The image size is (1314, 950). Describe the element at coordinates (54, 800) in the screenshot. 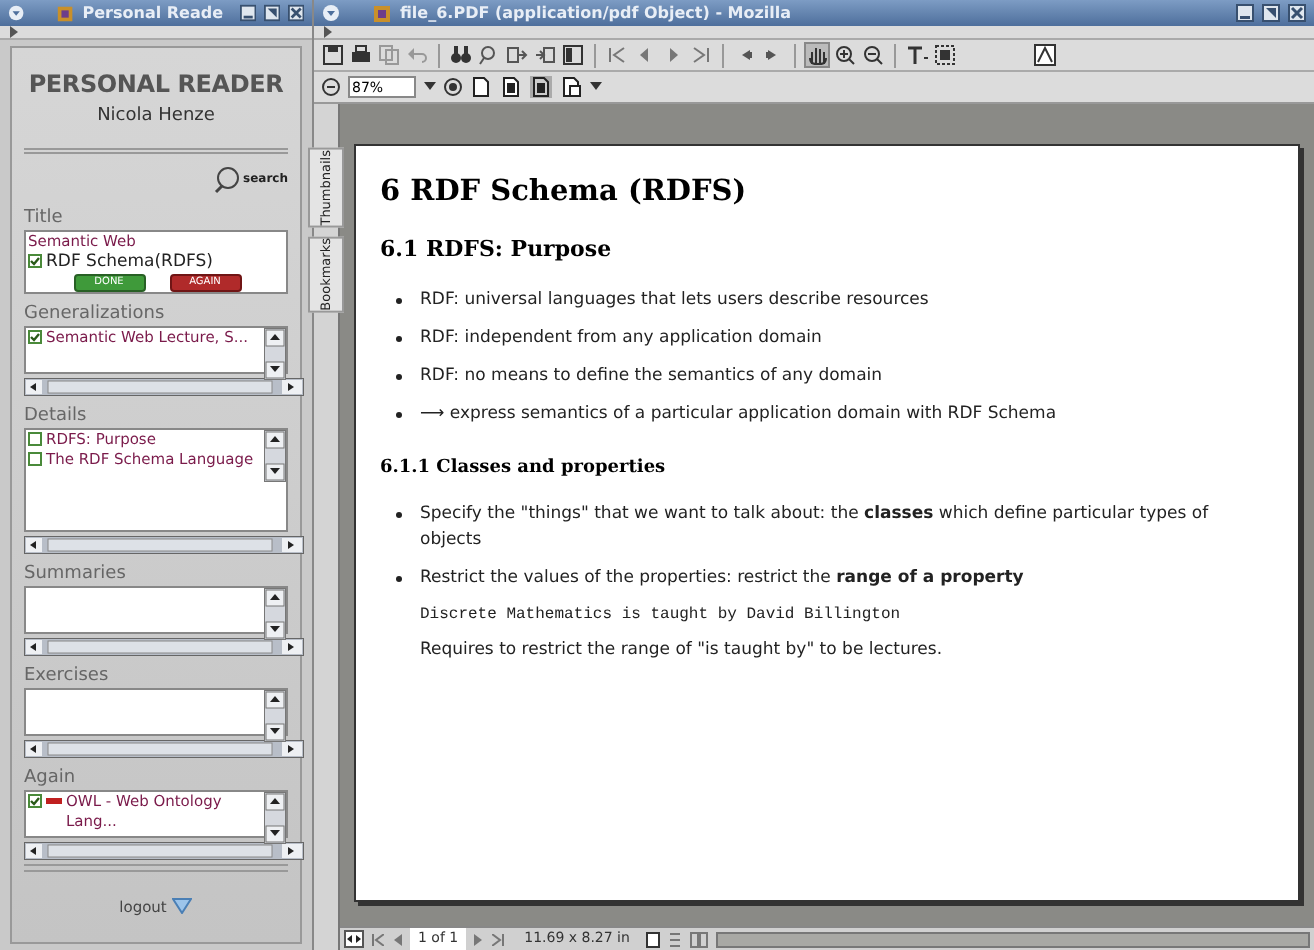

I see `dash-mark-icon` at that location.